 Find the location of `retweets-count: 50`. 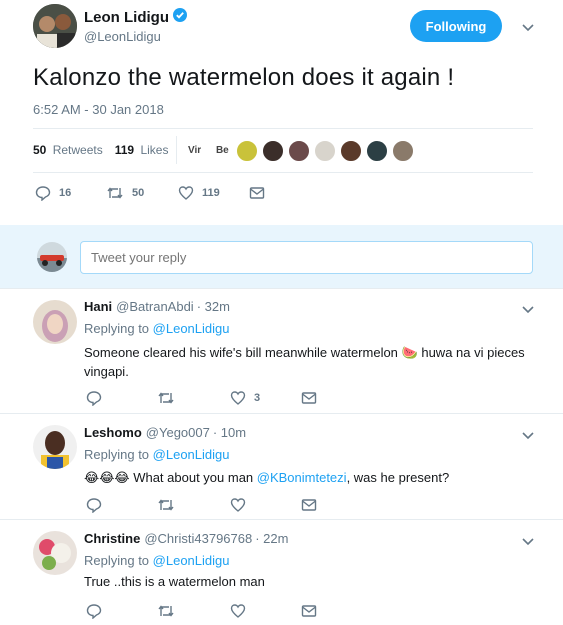

retweets-count: 50 is located at coordinates (40, 150).